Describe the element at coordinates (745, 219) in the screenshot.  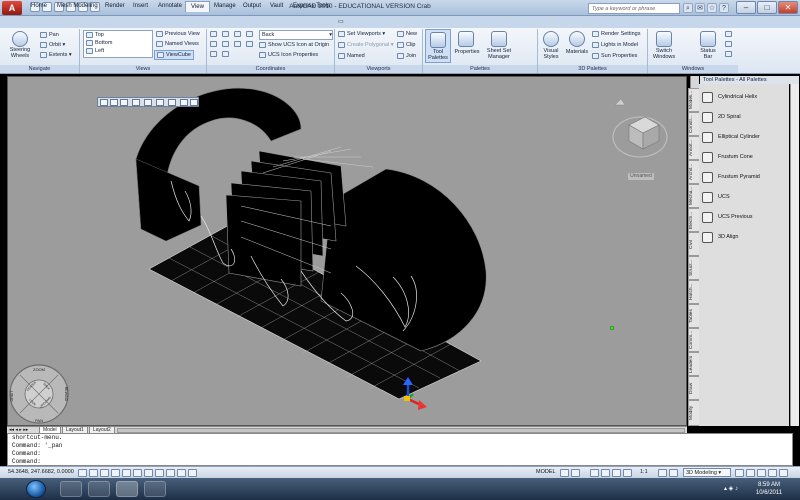
I see `tool-ucs-previous: UCS Previous` at that location.